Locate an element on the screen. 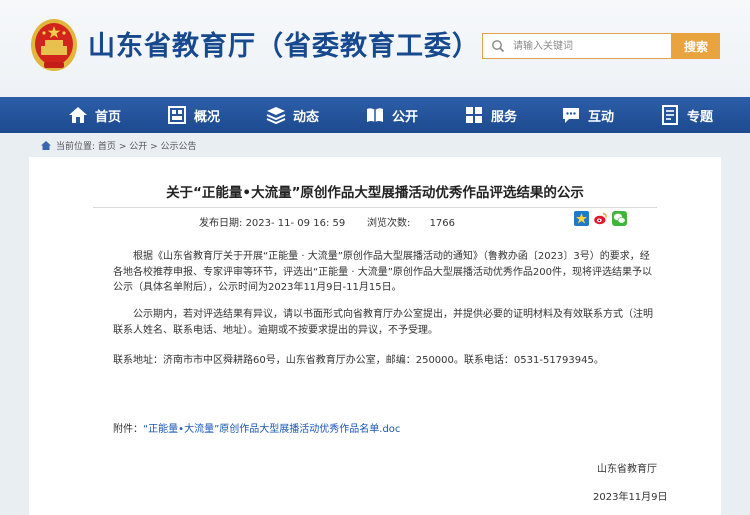 Image resolution: width=750 pixels, height=515 pixels. attachment: 附件：“正能量•大流量”原创作品大型展播活动优秀作品名单.doc is located at coordinates (256, 427).